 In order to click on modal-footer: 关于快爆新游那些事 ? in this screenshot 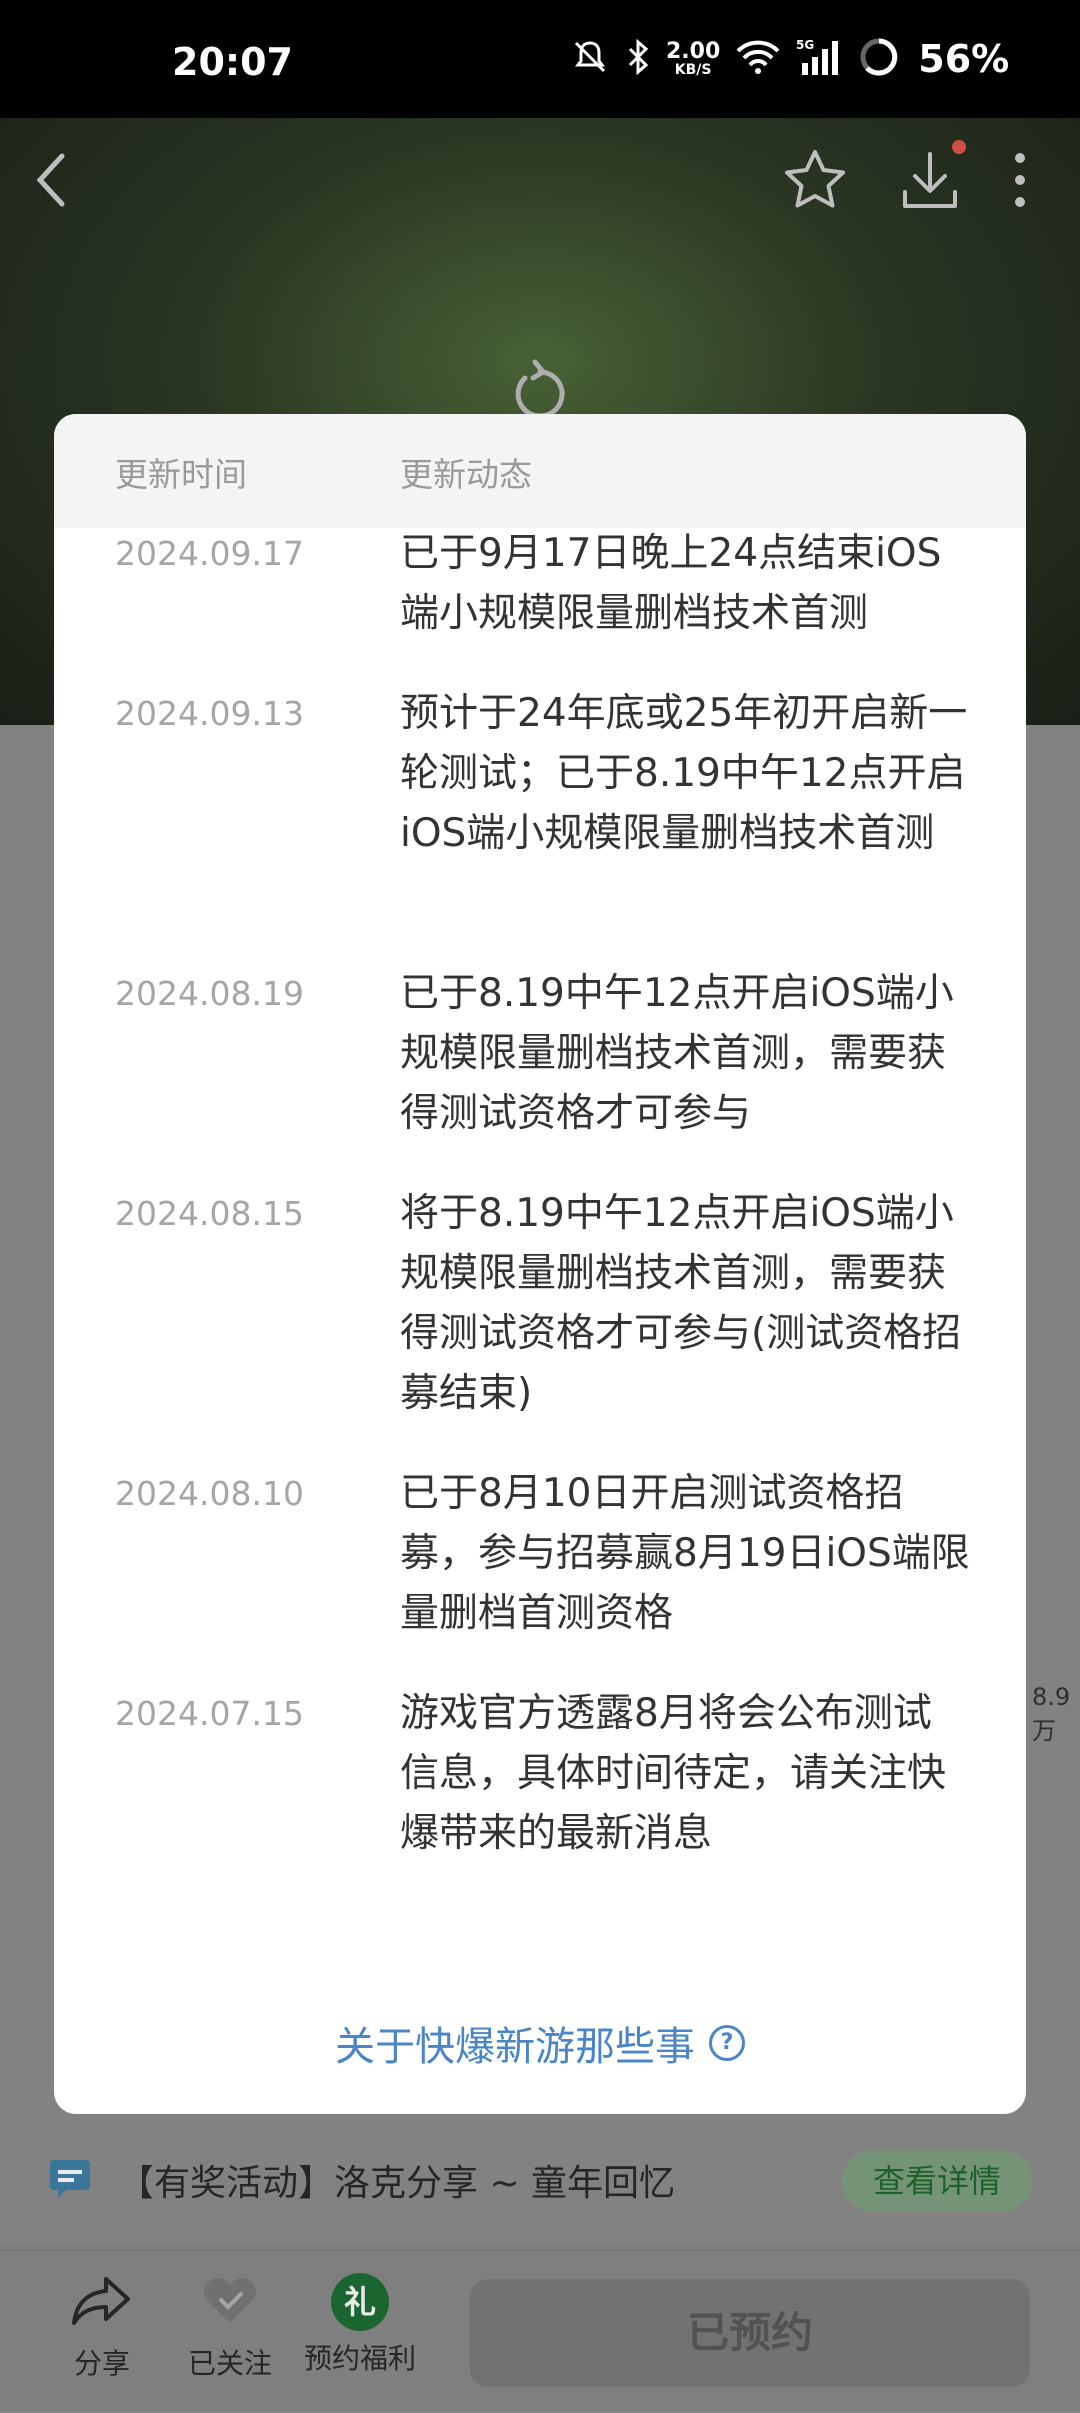, I will do `click(540, 2044)`.